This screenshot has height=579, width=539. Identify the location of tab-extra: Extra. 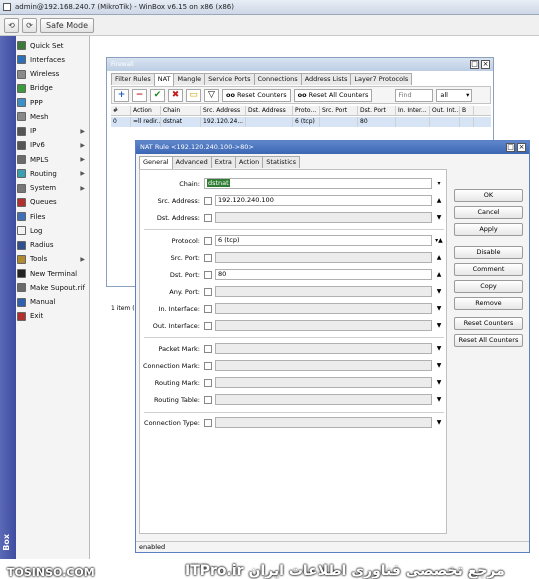
(223, 162).